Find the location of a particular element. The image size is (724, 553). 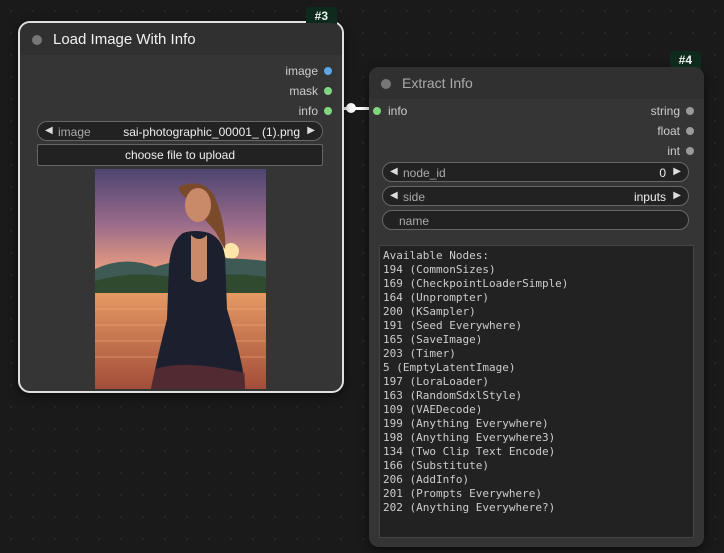

node-header: Load Image With Info is located at coordinates (181, 39).